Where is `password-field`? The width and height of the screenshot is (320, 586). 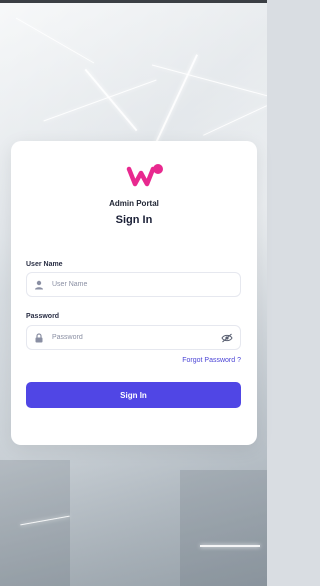 password-field is located at coordinates (133, 337).